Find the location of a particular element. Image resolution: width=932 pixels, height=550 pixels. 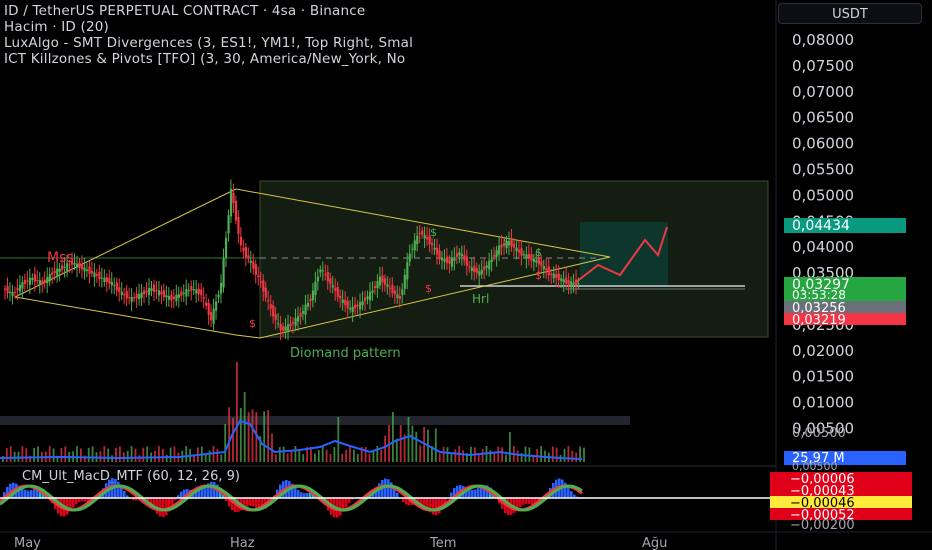

oscillator-label: CM_Ult_MacD_MTF (60, 12, 26, 9) is located at coordinates (131, 476).